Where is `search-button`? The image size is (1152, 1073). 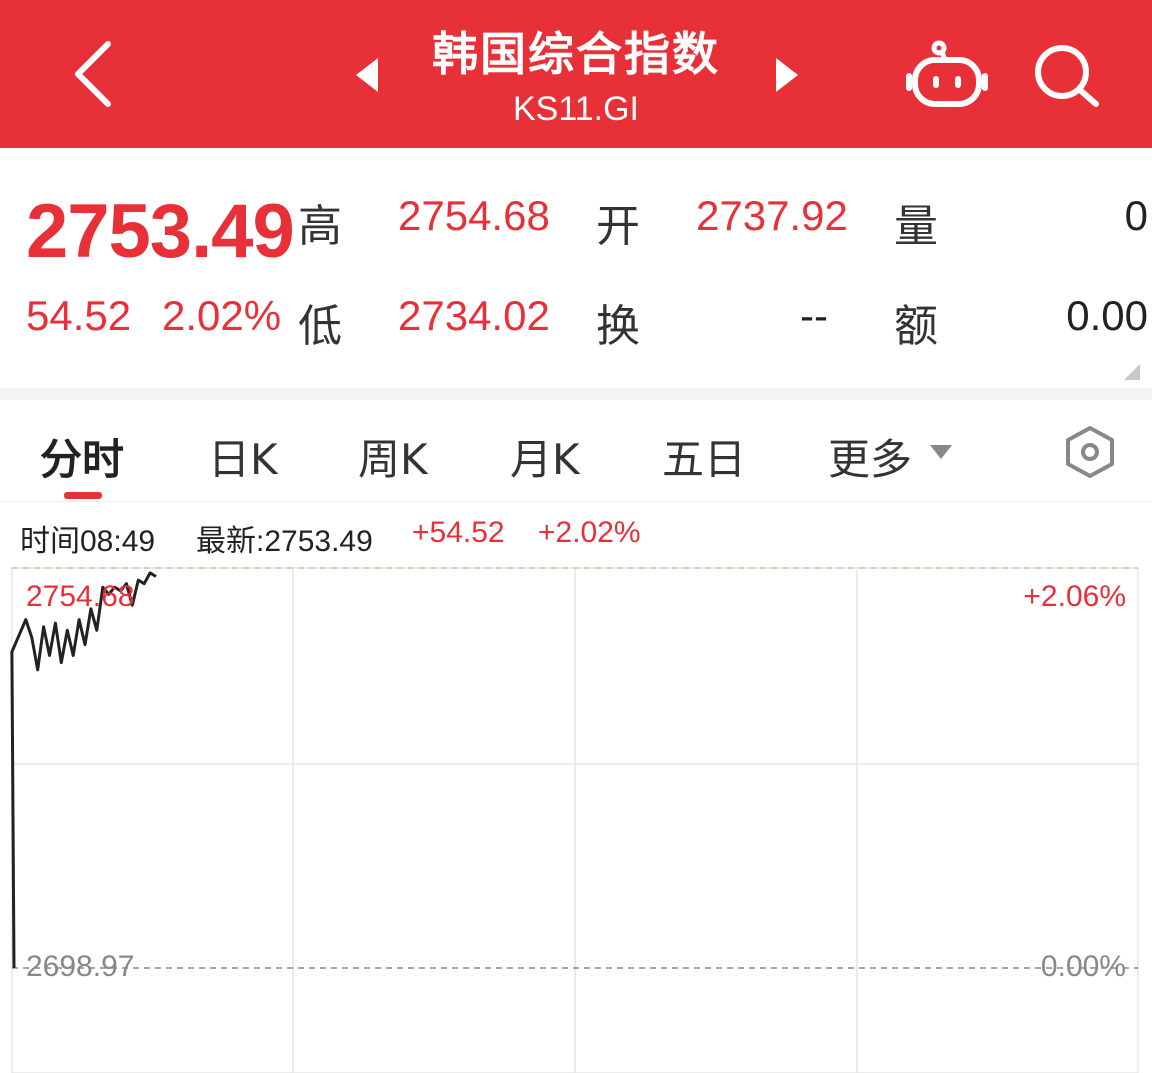
search-button is located at coordinates (1067, 75).